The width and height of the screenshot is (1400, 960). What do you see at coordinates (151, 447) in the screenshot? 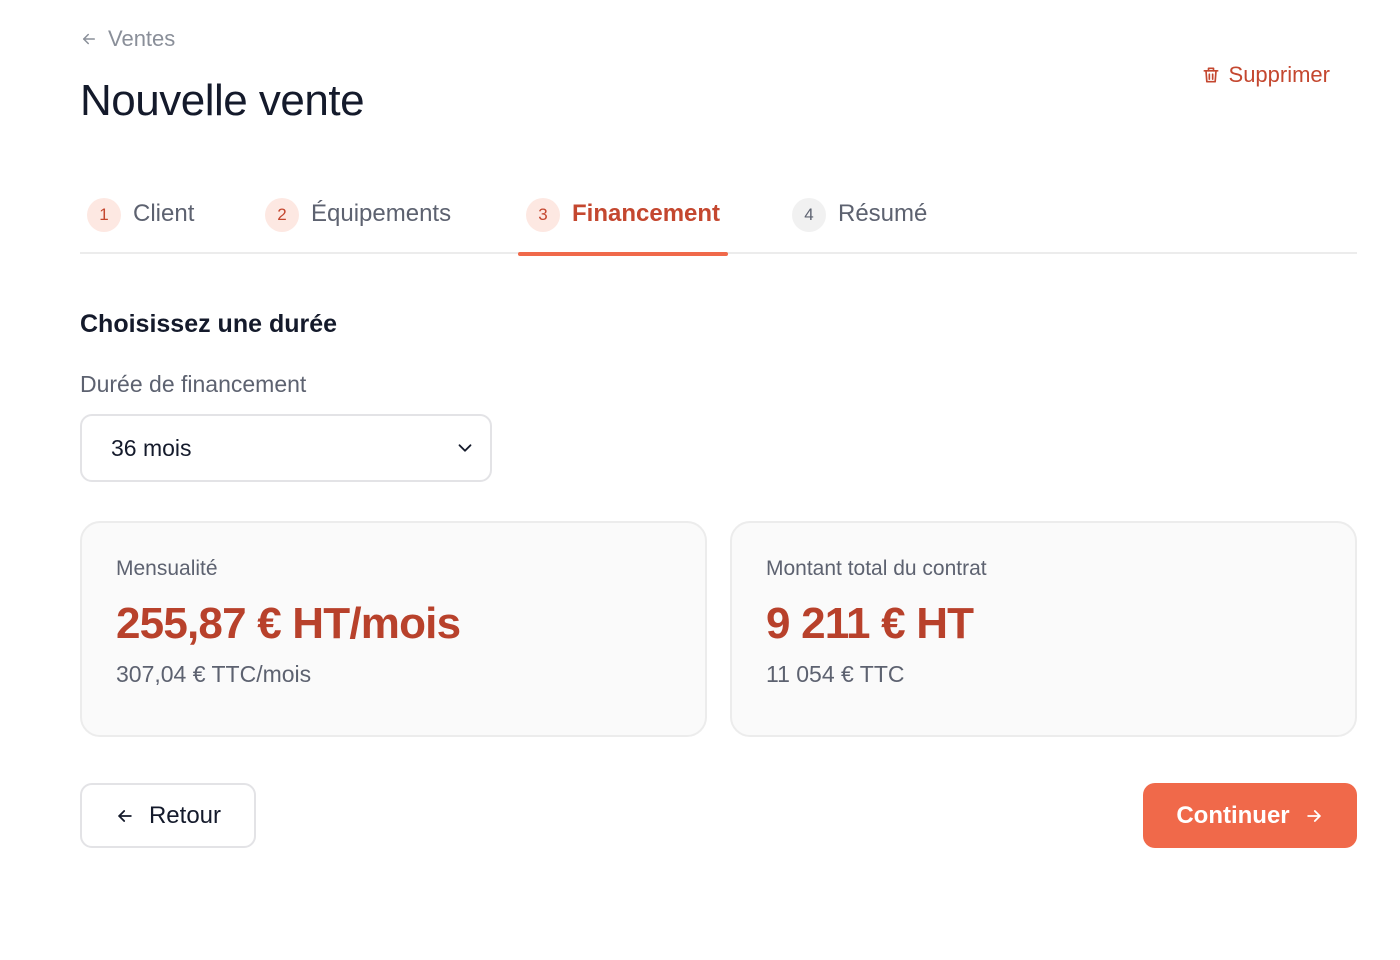
I see `duration-select-value: 36 mois` at bounding box center [151, 447].